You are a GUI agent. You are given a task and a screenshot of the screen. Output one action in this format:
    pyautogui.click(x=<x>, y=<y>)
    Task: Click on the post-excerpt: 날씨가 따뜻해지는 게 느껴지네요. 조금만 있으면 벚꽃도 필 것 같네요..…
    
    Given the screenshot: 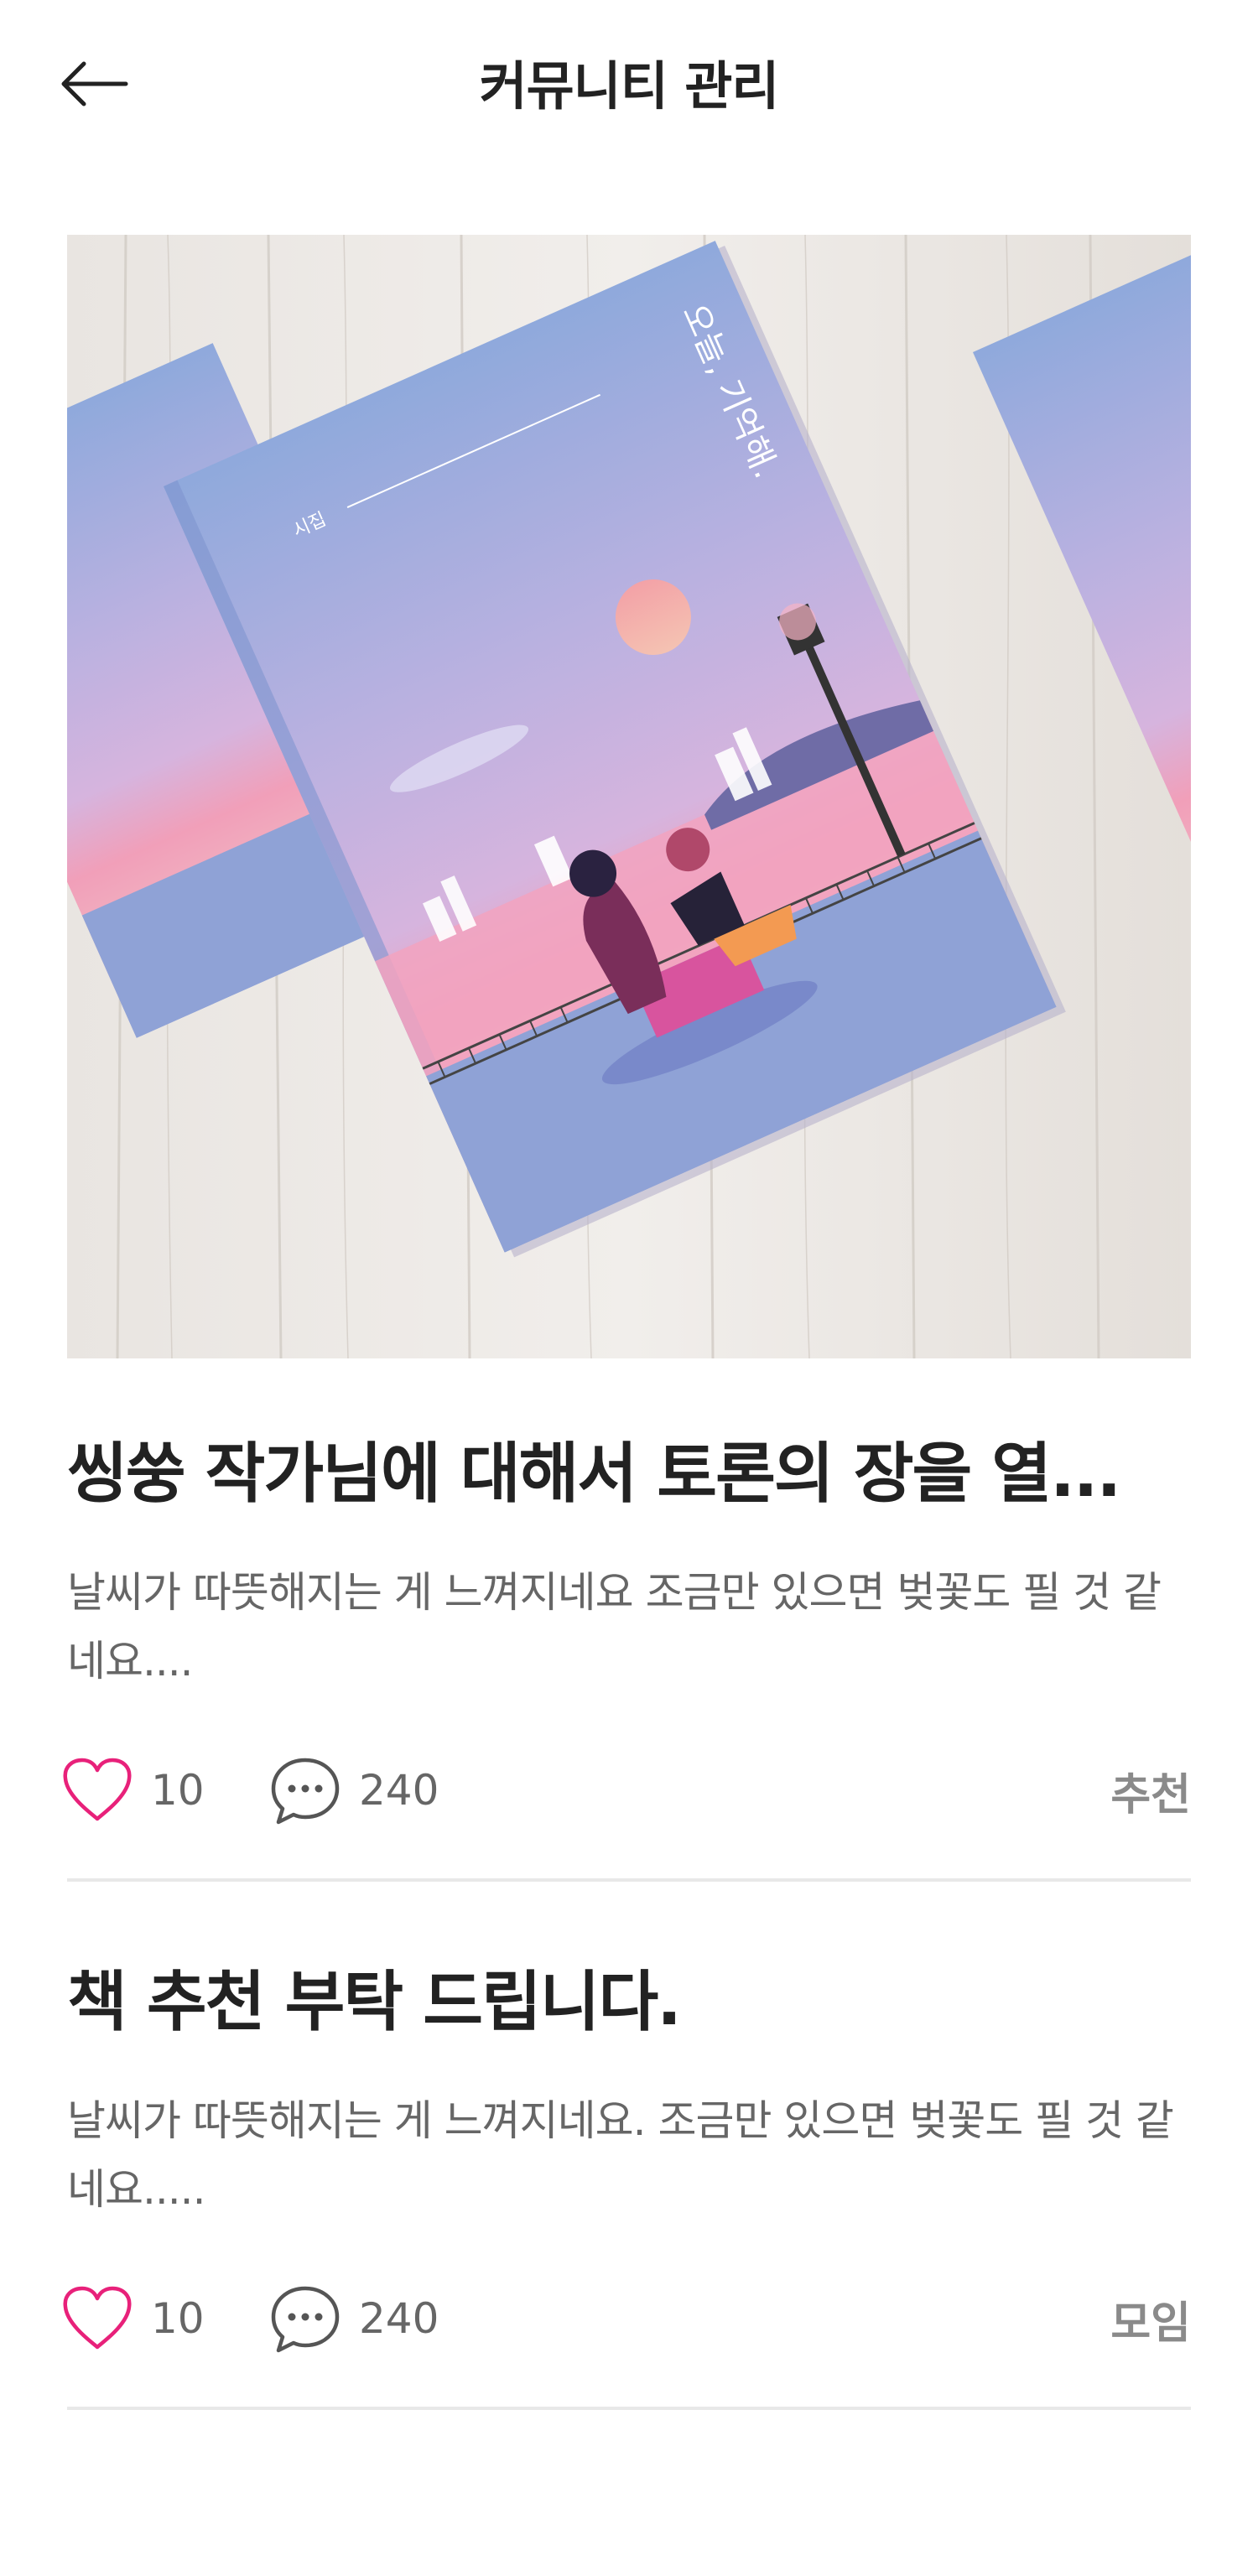 What is the action you would take?
    pyautogui.click(x=629, y=2155)
    